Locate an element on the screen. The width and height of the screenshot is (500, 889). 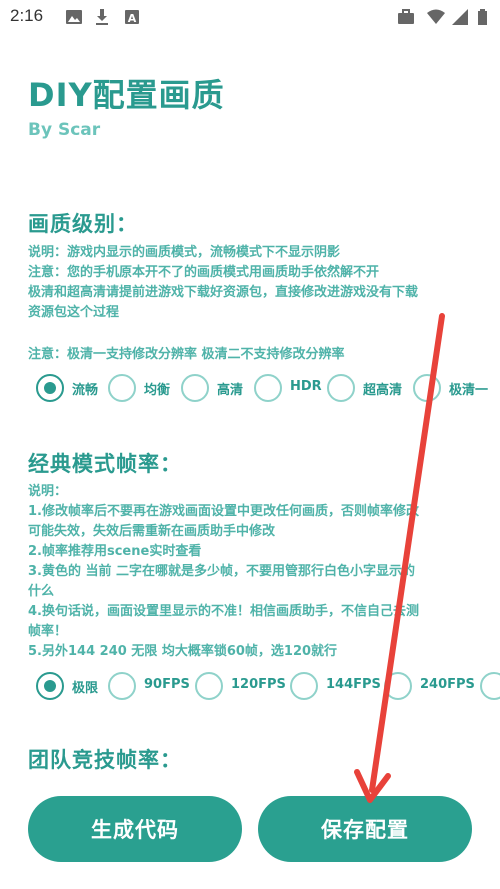
briefcase-icon is located at coordinates (406, 16).